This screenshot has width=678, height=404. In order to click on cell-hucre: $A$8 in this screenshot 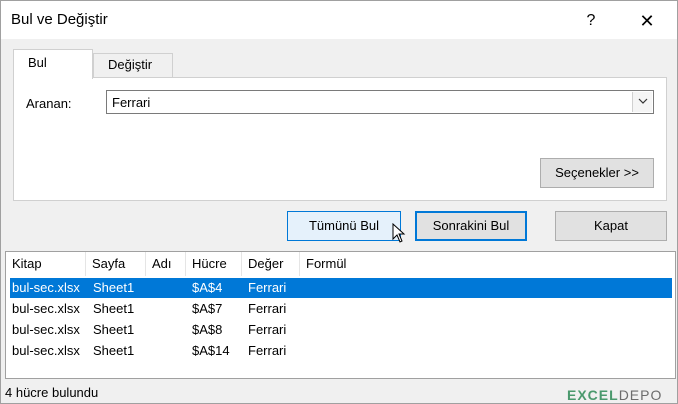, I will do `click(207, 329)`.